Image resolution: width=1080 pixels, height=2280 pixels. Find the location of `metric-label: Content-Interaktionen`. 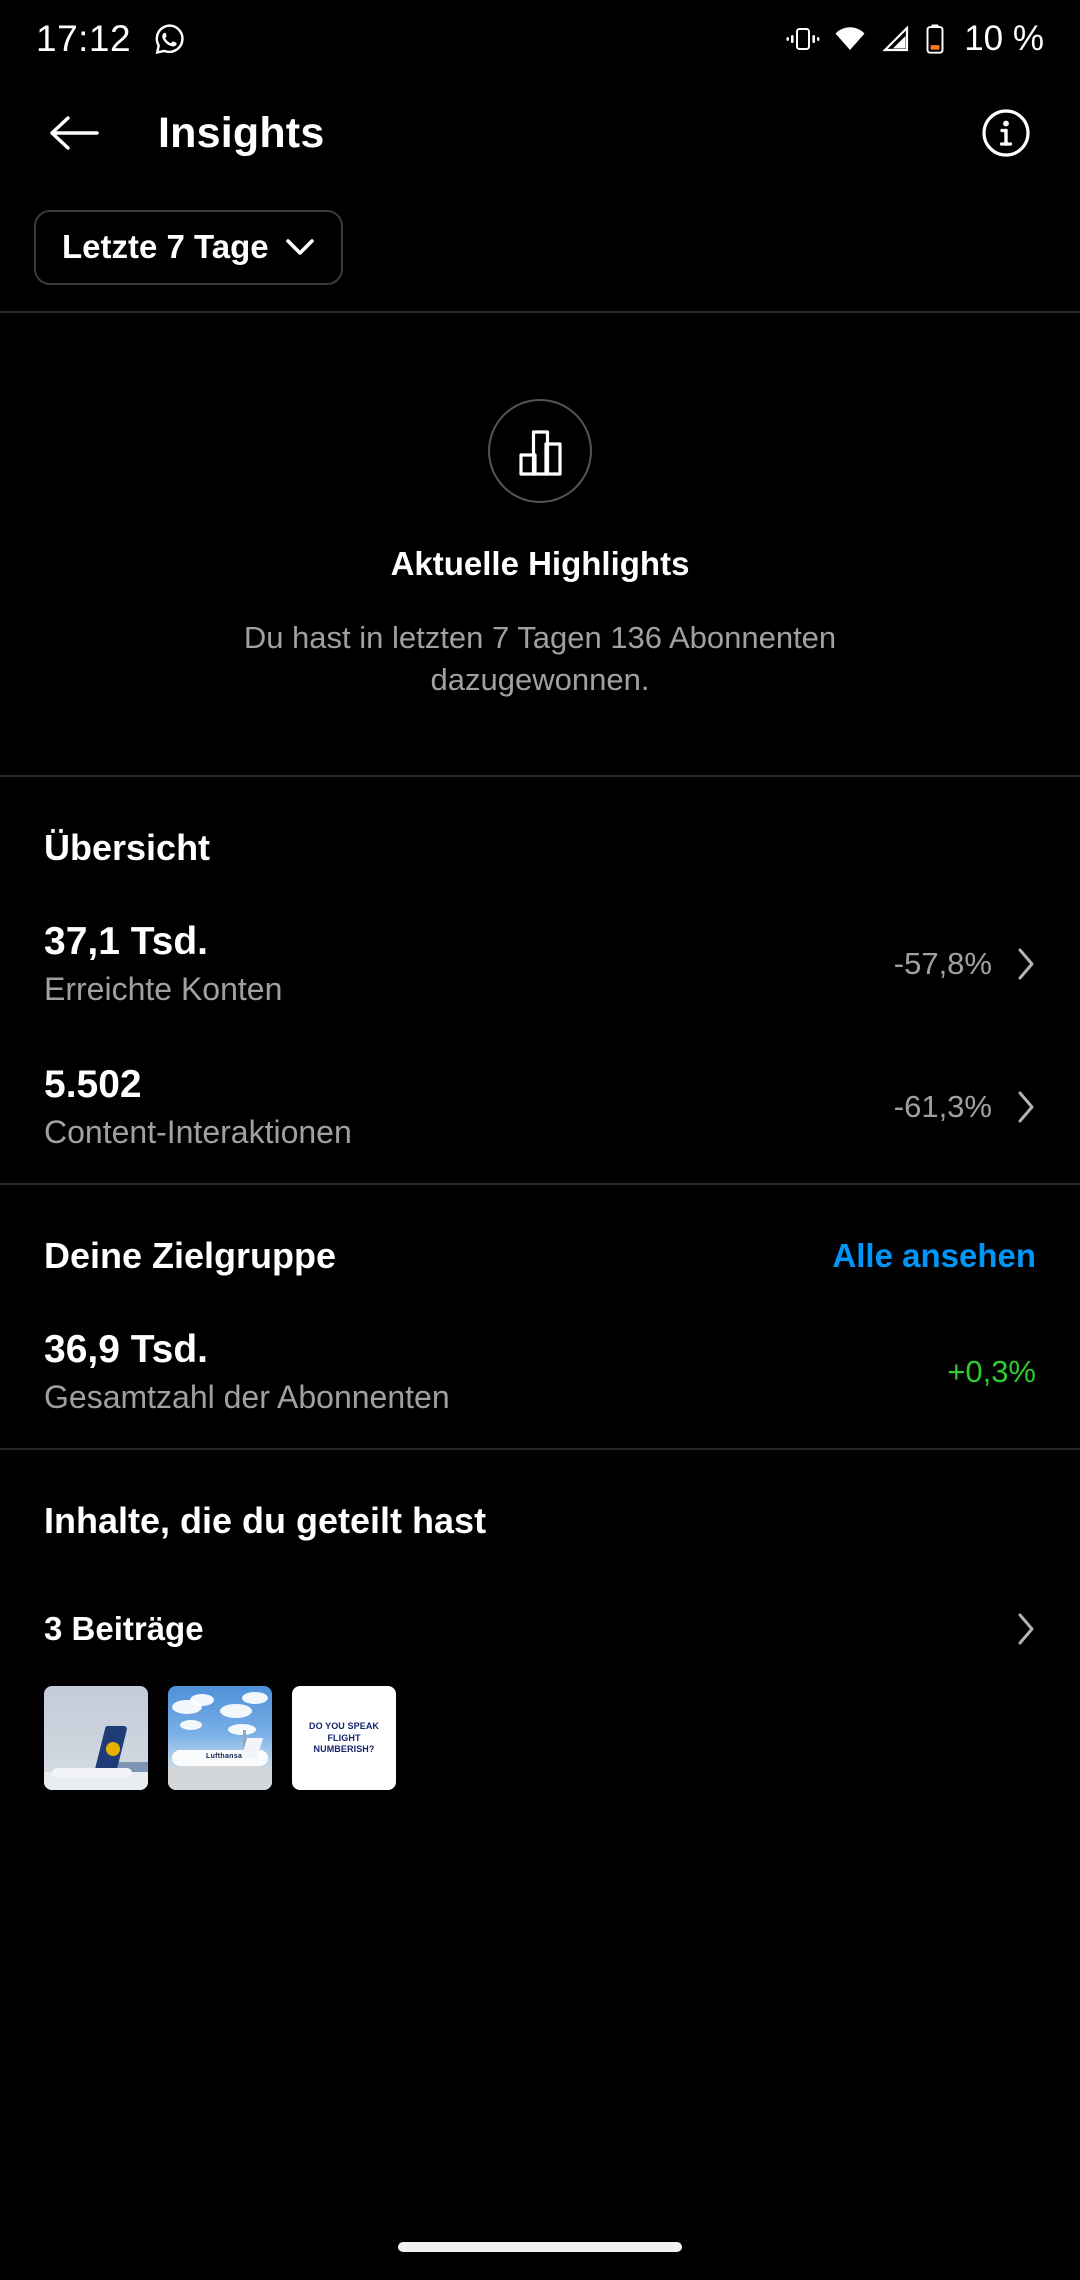

metric-label: Content-Interaktionen is located at coordinates (198, 1131).